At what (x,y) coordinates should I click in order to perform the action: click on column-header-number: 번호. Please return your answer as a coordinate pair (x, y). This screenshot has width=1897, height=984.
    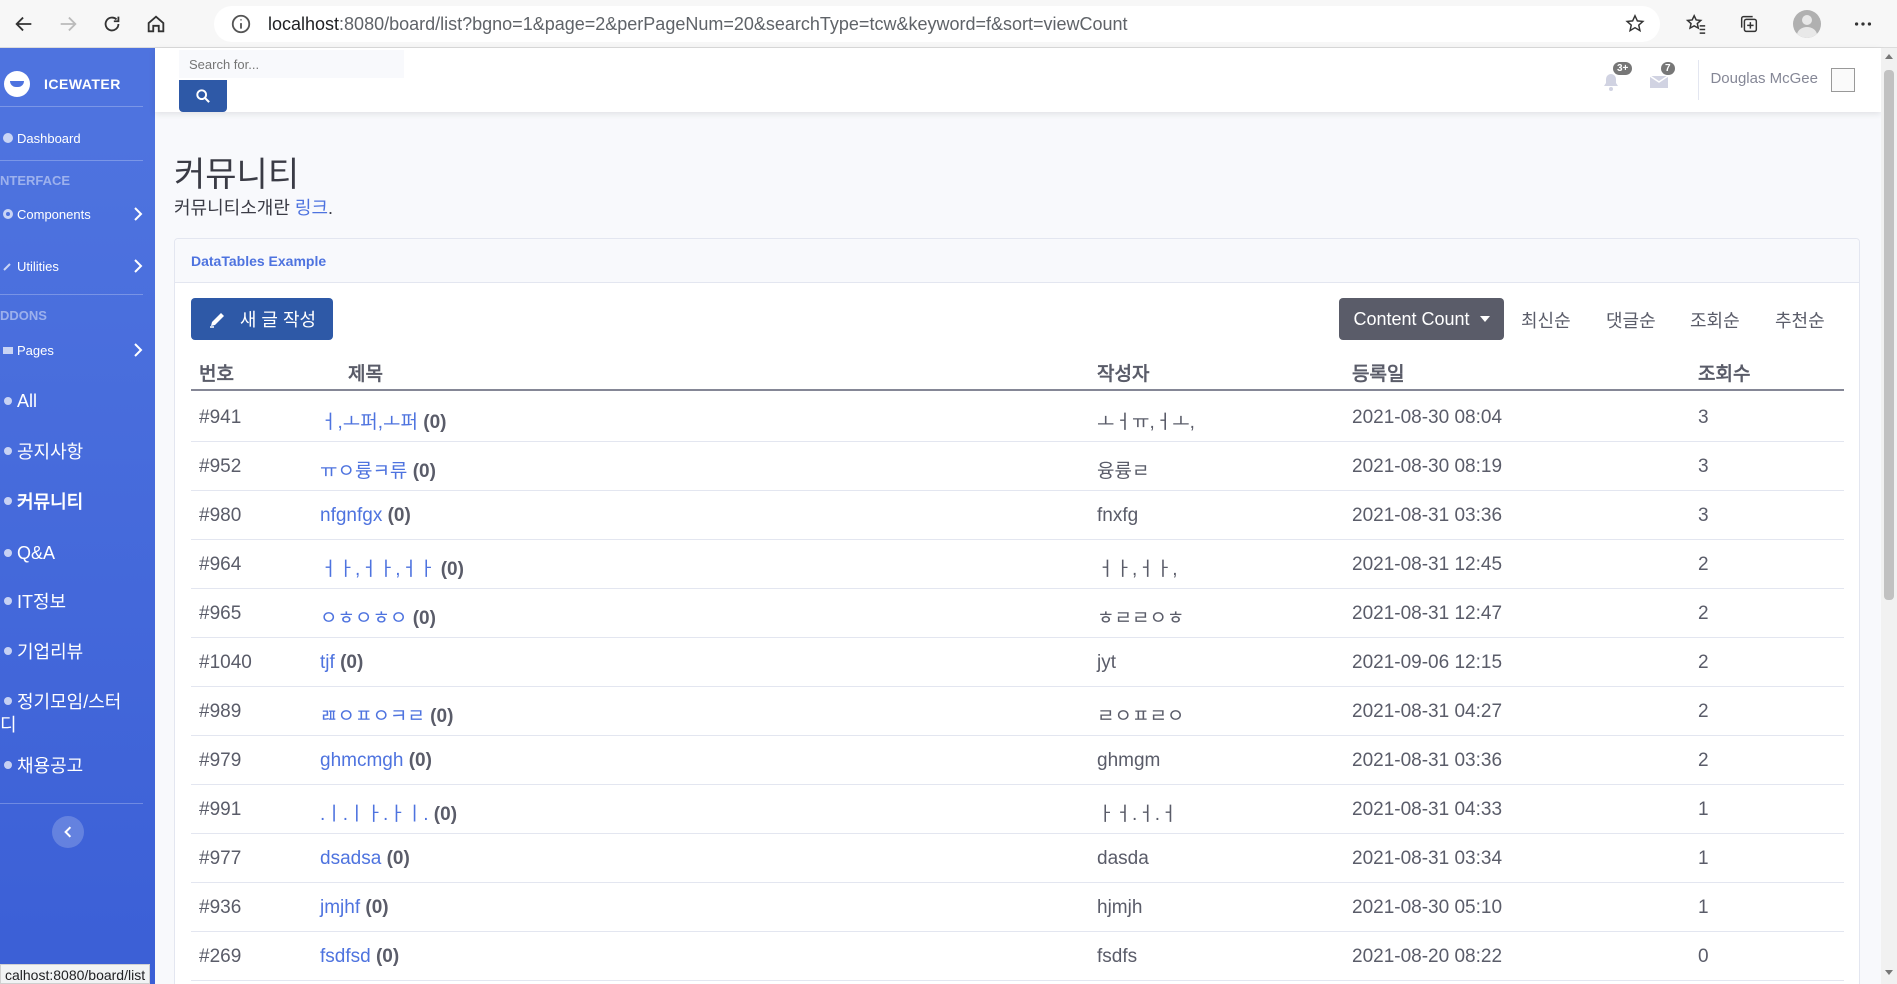
    Looking at the image, I should click on (216, 372).